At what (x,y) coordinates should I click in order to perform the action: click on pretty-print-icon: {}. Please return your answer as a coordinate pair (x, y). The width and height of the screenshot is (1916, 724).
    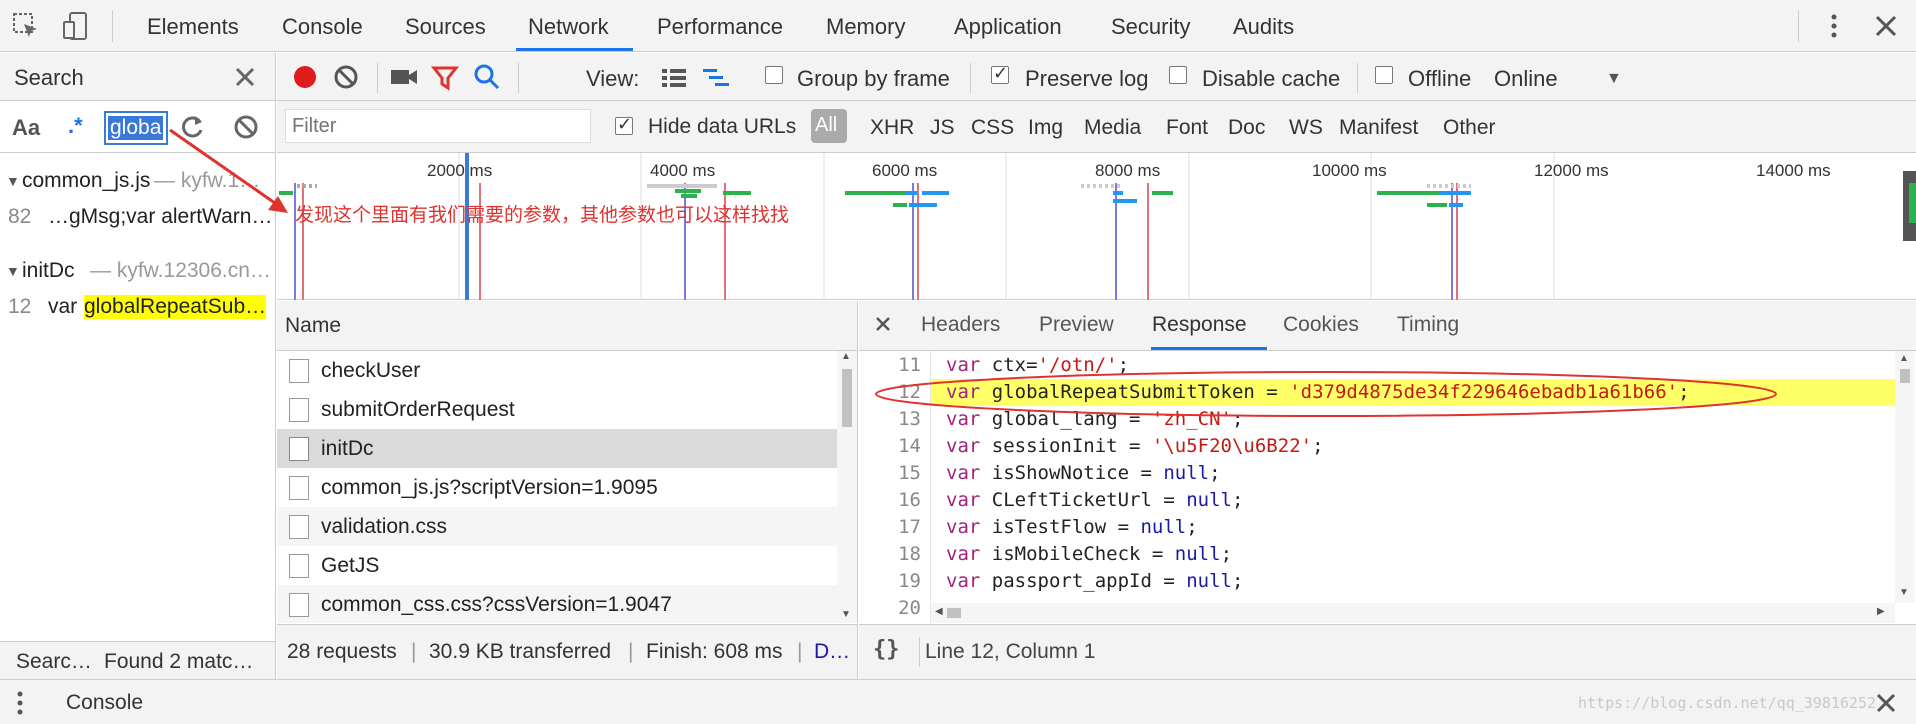
    Looking at the image, I should click on (886, 649).